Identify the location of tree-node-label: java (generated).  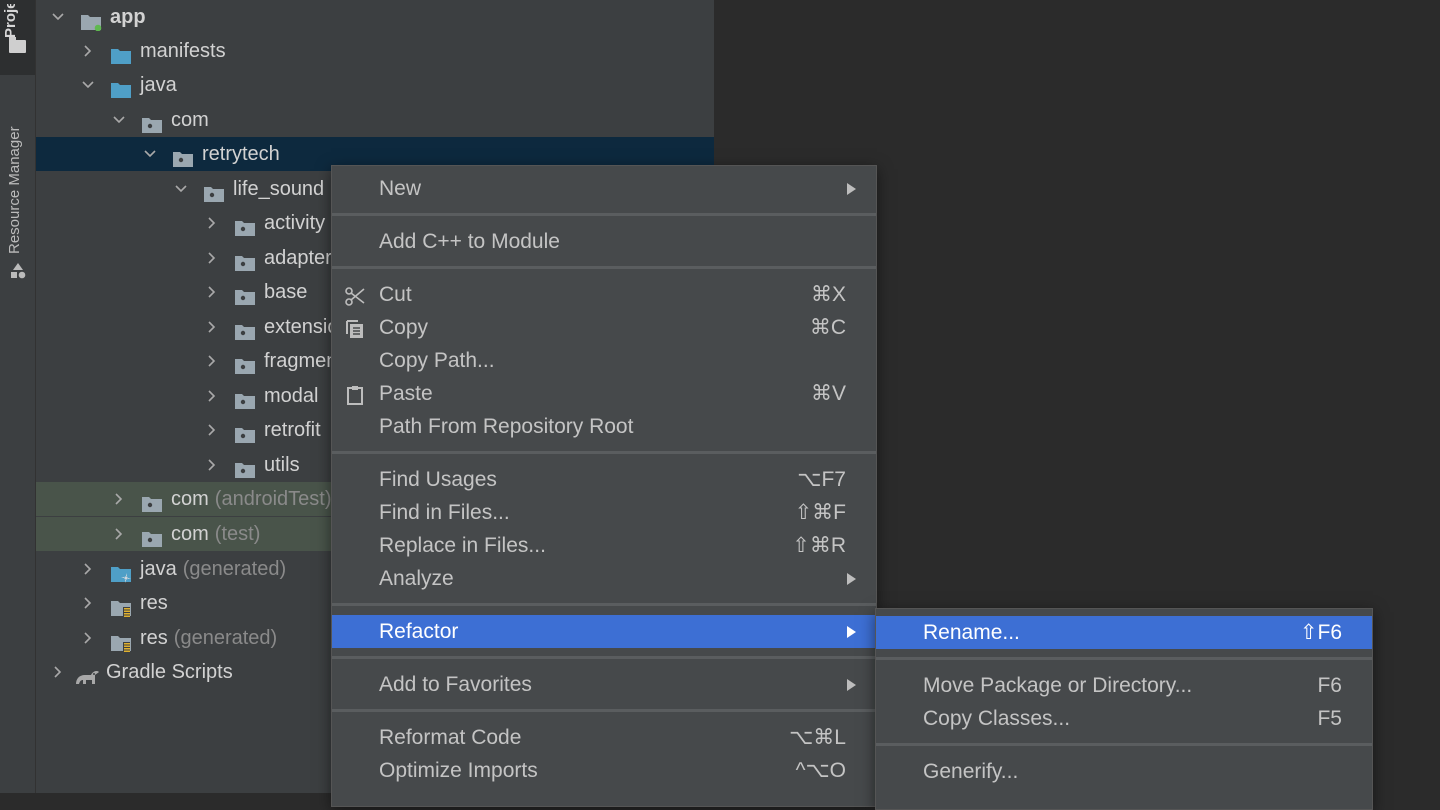
(213, 569).